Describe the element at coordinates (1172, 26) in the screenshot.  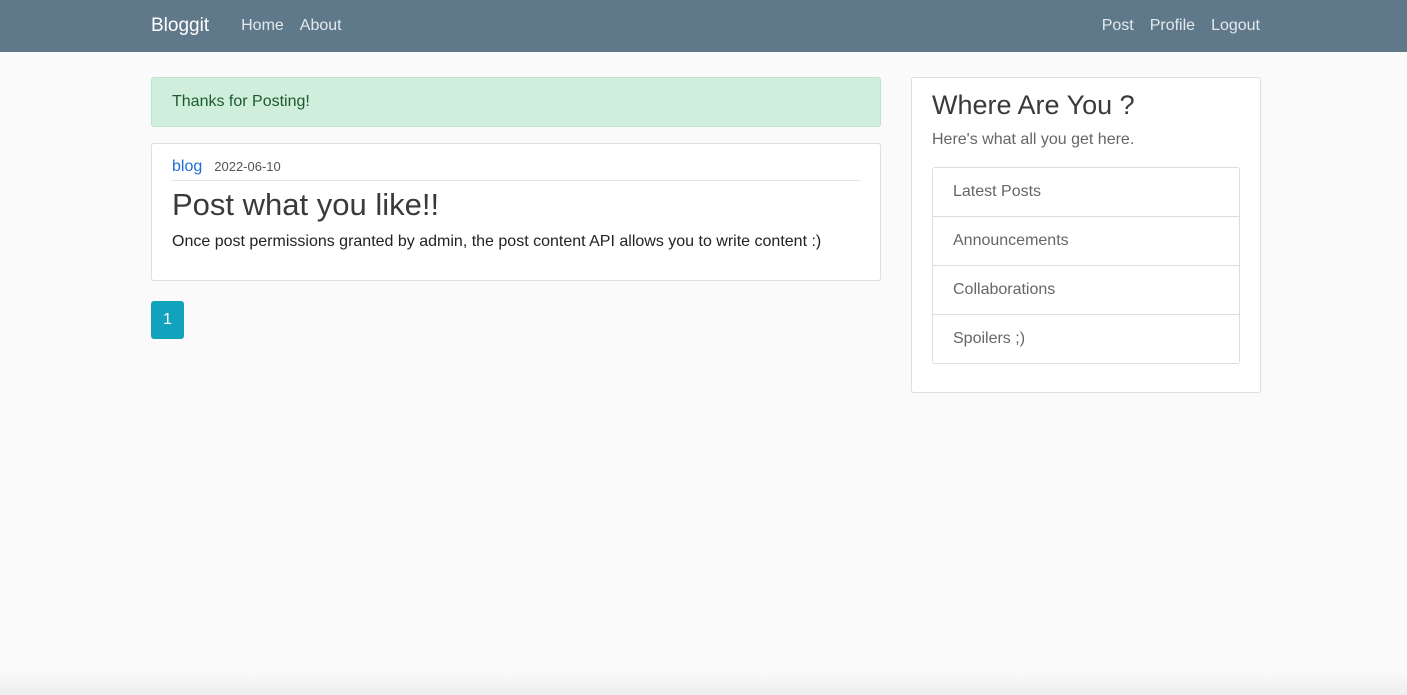
I see `nav-profile-link: Profile` at that location.